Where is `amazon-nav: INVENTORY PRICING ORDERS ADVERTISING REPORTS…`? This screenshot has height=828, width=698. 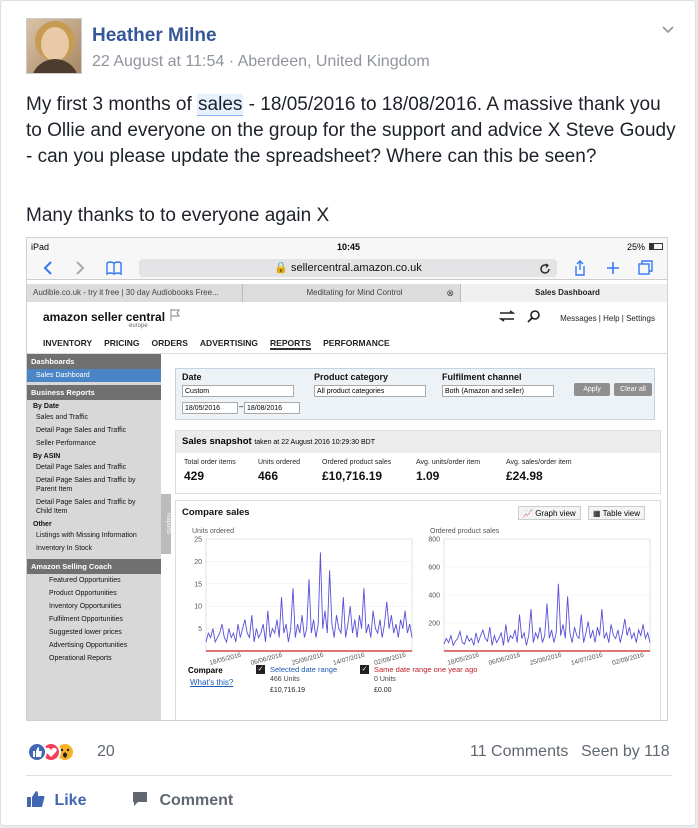
amazon-nav: INVENTORY PRICING ORDERS ADVERTISING REPORTS… is located at coordinates (222, 344).